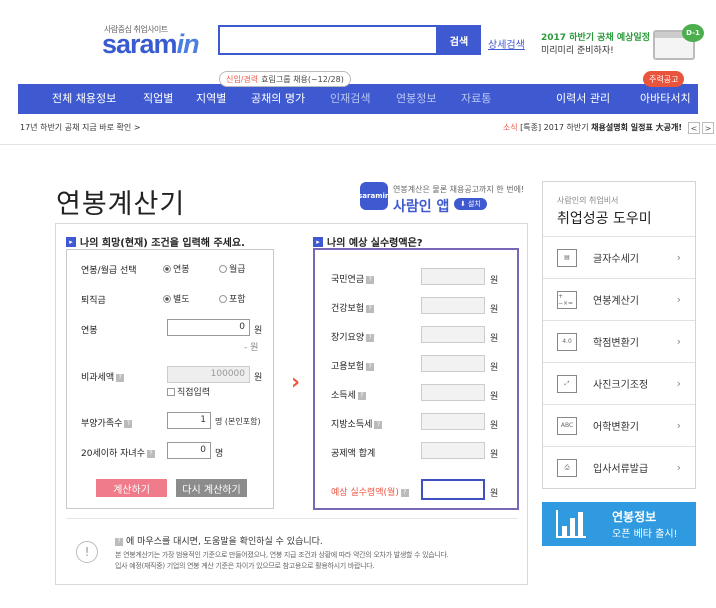  I want to click on salary-info-banner: 연봉정보 오픈 베타 출시!, so click(619, 524).